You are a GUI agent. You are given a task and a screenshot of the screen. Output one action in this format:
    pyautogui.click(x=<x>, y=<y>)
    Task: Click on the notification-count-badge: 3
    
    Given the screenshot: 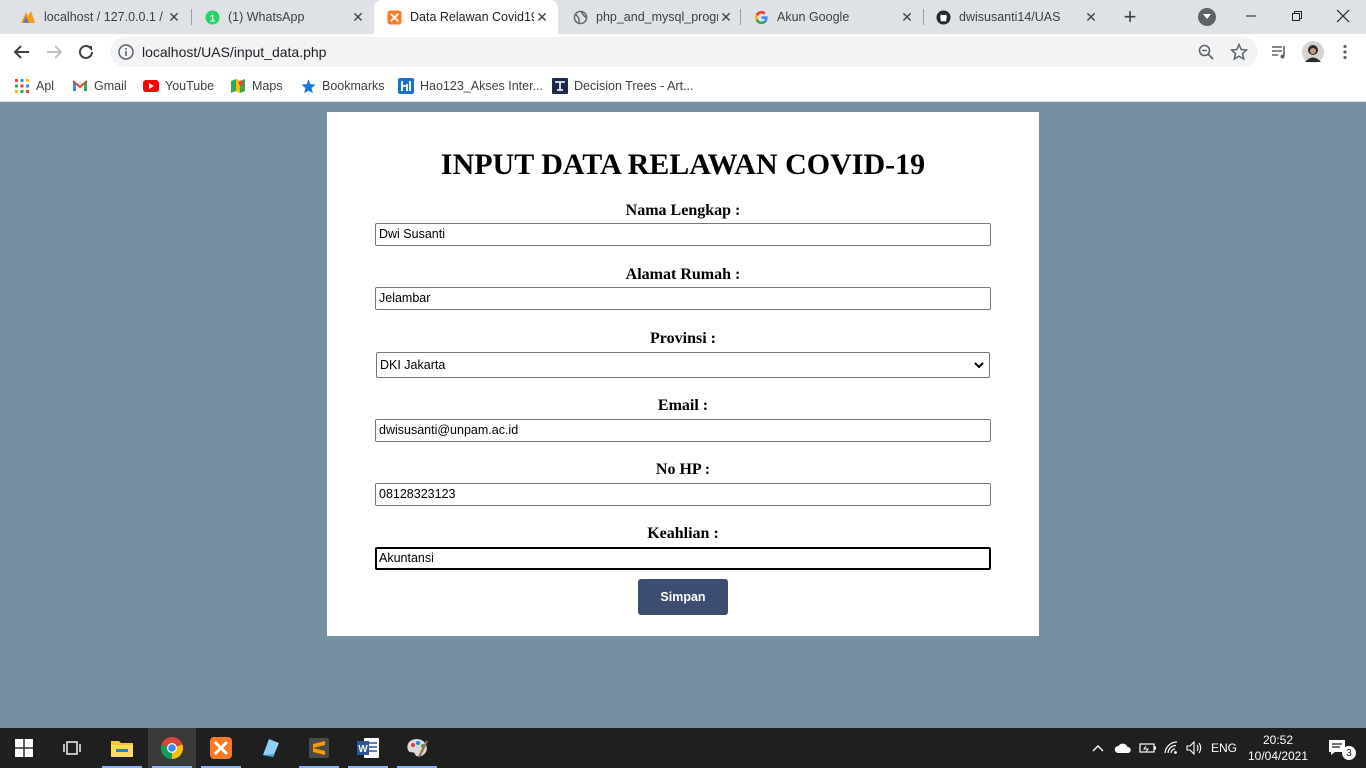 What is the action you would take?
    pyautogui.click(x=1349, y=753)
    